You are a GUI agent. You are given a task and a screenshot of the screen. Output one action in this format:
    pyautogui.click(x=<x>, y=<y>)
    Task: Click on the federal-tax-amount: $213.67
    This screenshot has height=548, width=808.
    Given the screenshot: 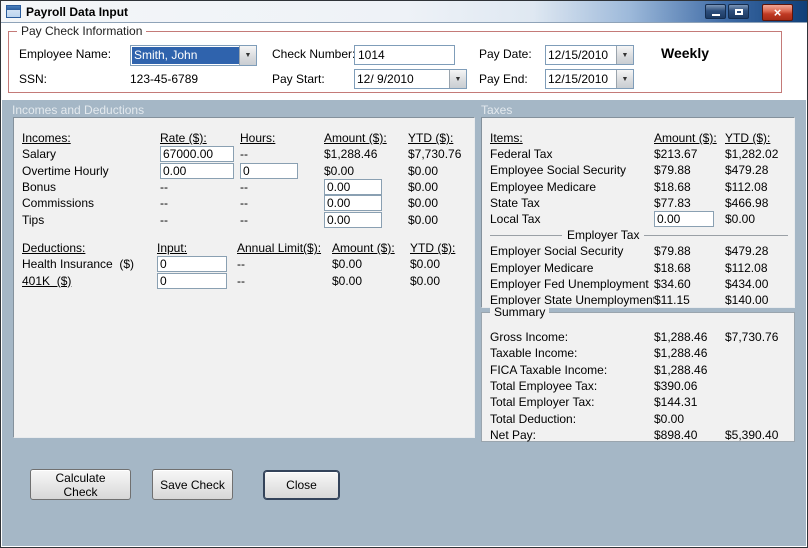 What is the action you would take?
    pyautogui.click(x=676, y=154)
    